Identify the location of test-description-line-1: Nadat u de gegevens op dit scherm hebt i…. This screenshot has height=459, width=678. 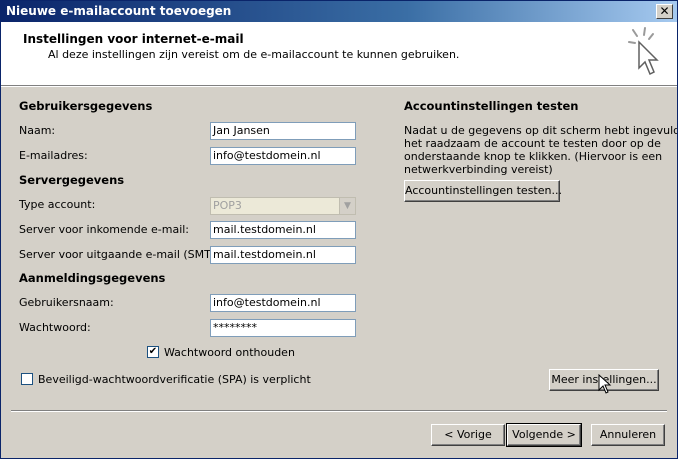
(541, 130).